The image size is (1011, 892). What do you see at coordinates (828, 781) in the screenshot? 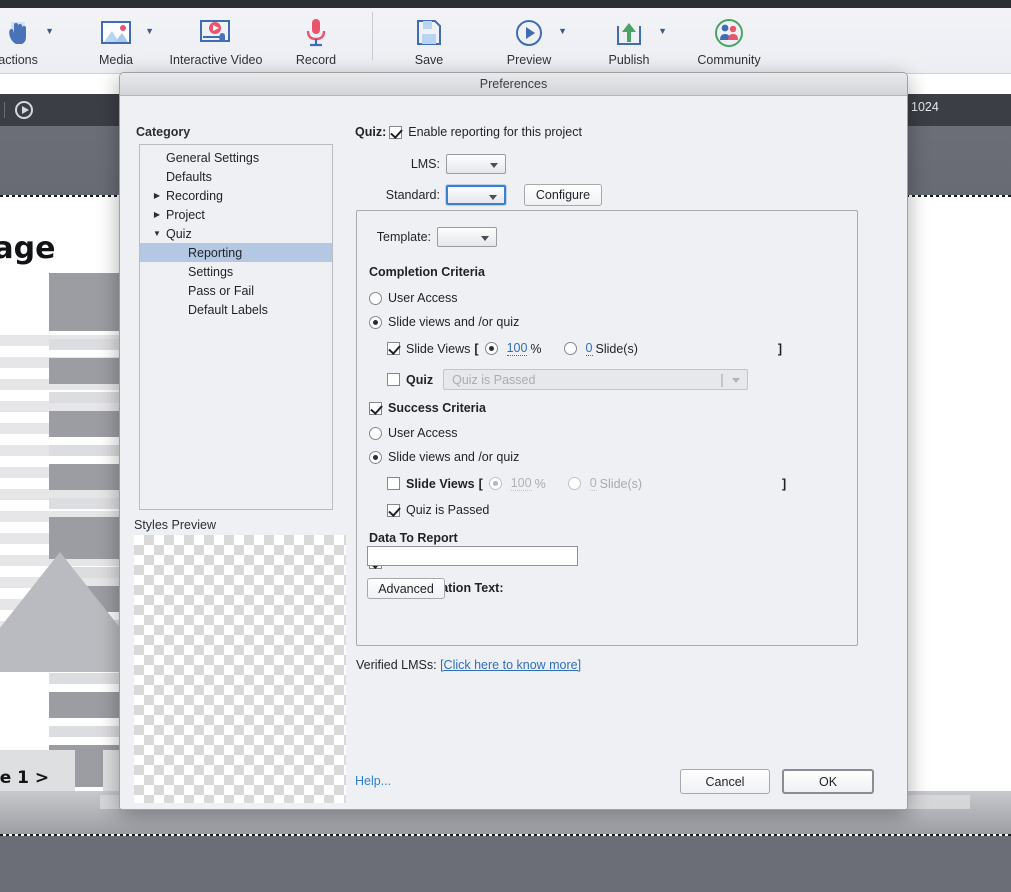
I see `ok-button: OK` at bounding box center [828, 781].